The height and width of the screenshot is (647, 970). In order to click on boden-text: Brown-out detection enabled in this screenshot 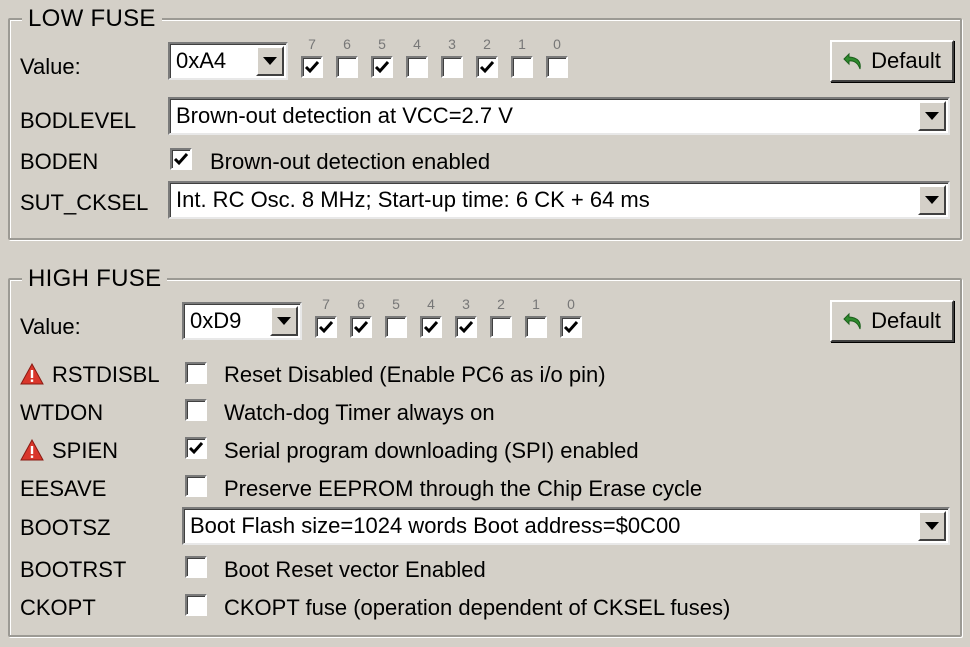, I will do `click(350, 161)`.